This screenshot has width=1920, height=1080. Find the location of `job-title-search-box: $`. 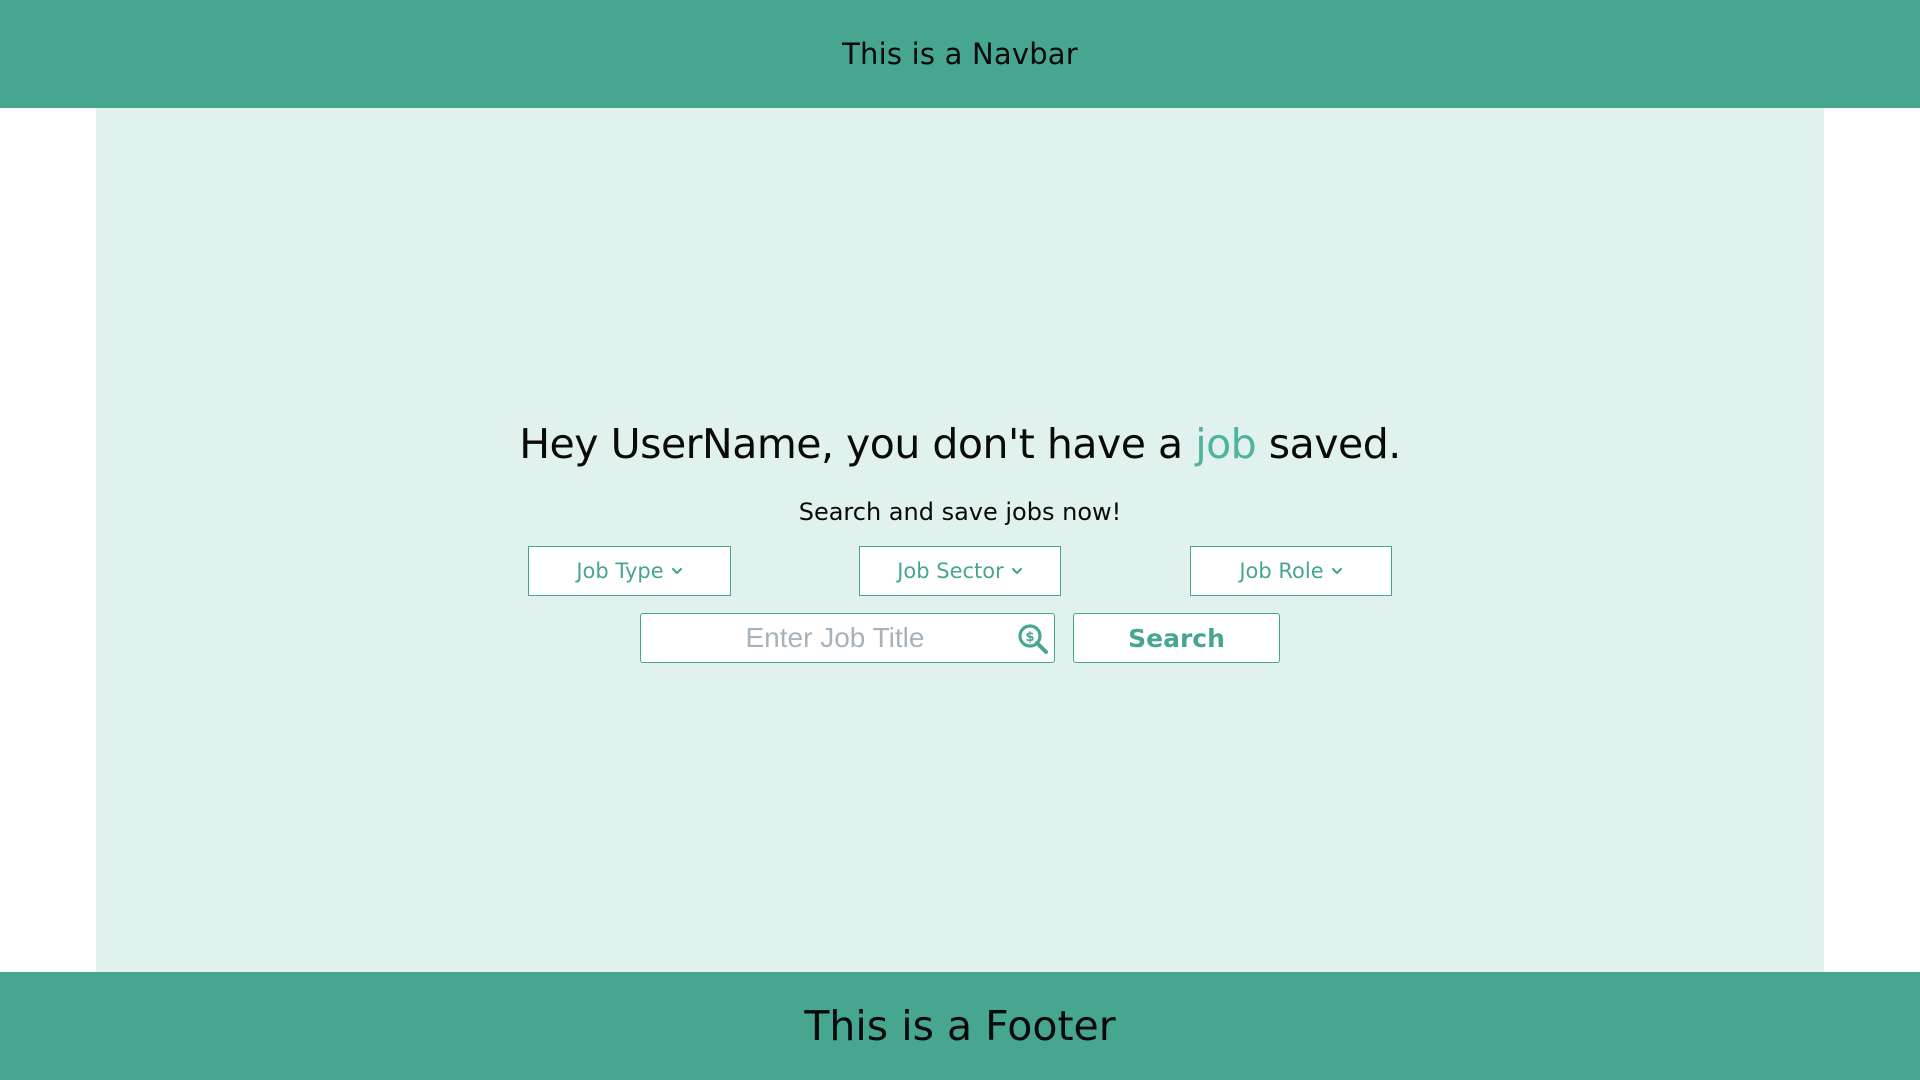

job-title-search-box: $ is located at coordinates (847, 638).